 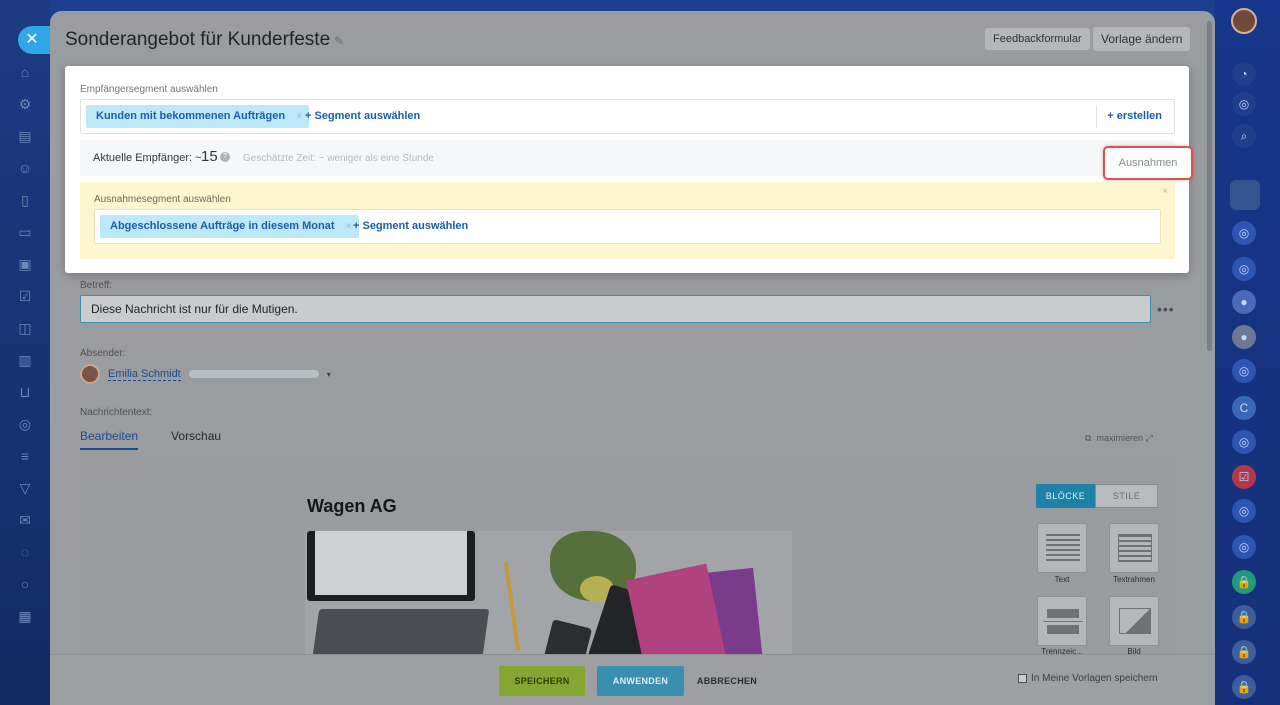 I want to click on left-navigation: ✕ ⌂ ⚙ ▤ ☺ ▯ ▭ ▣ ☑ ◫ ▥ ⊔ ◎ ≡ ▽ ✉ ◌ ○ ▦, so click(x=25, y=352).